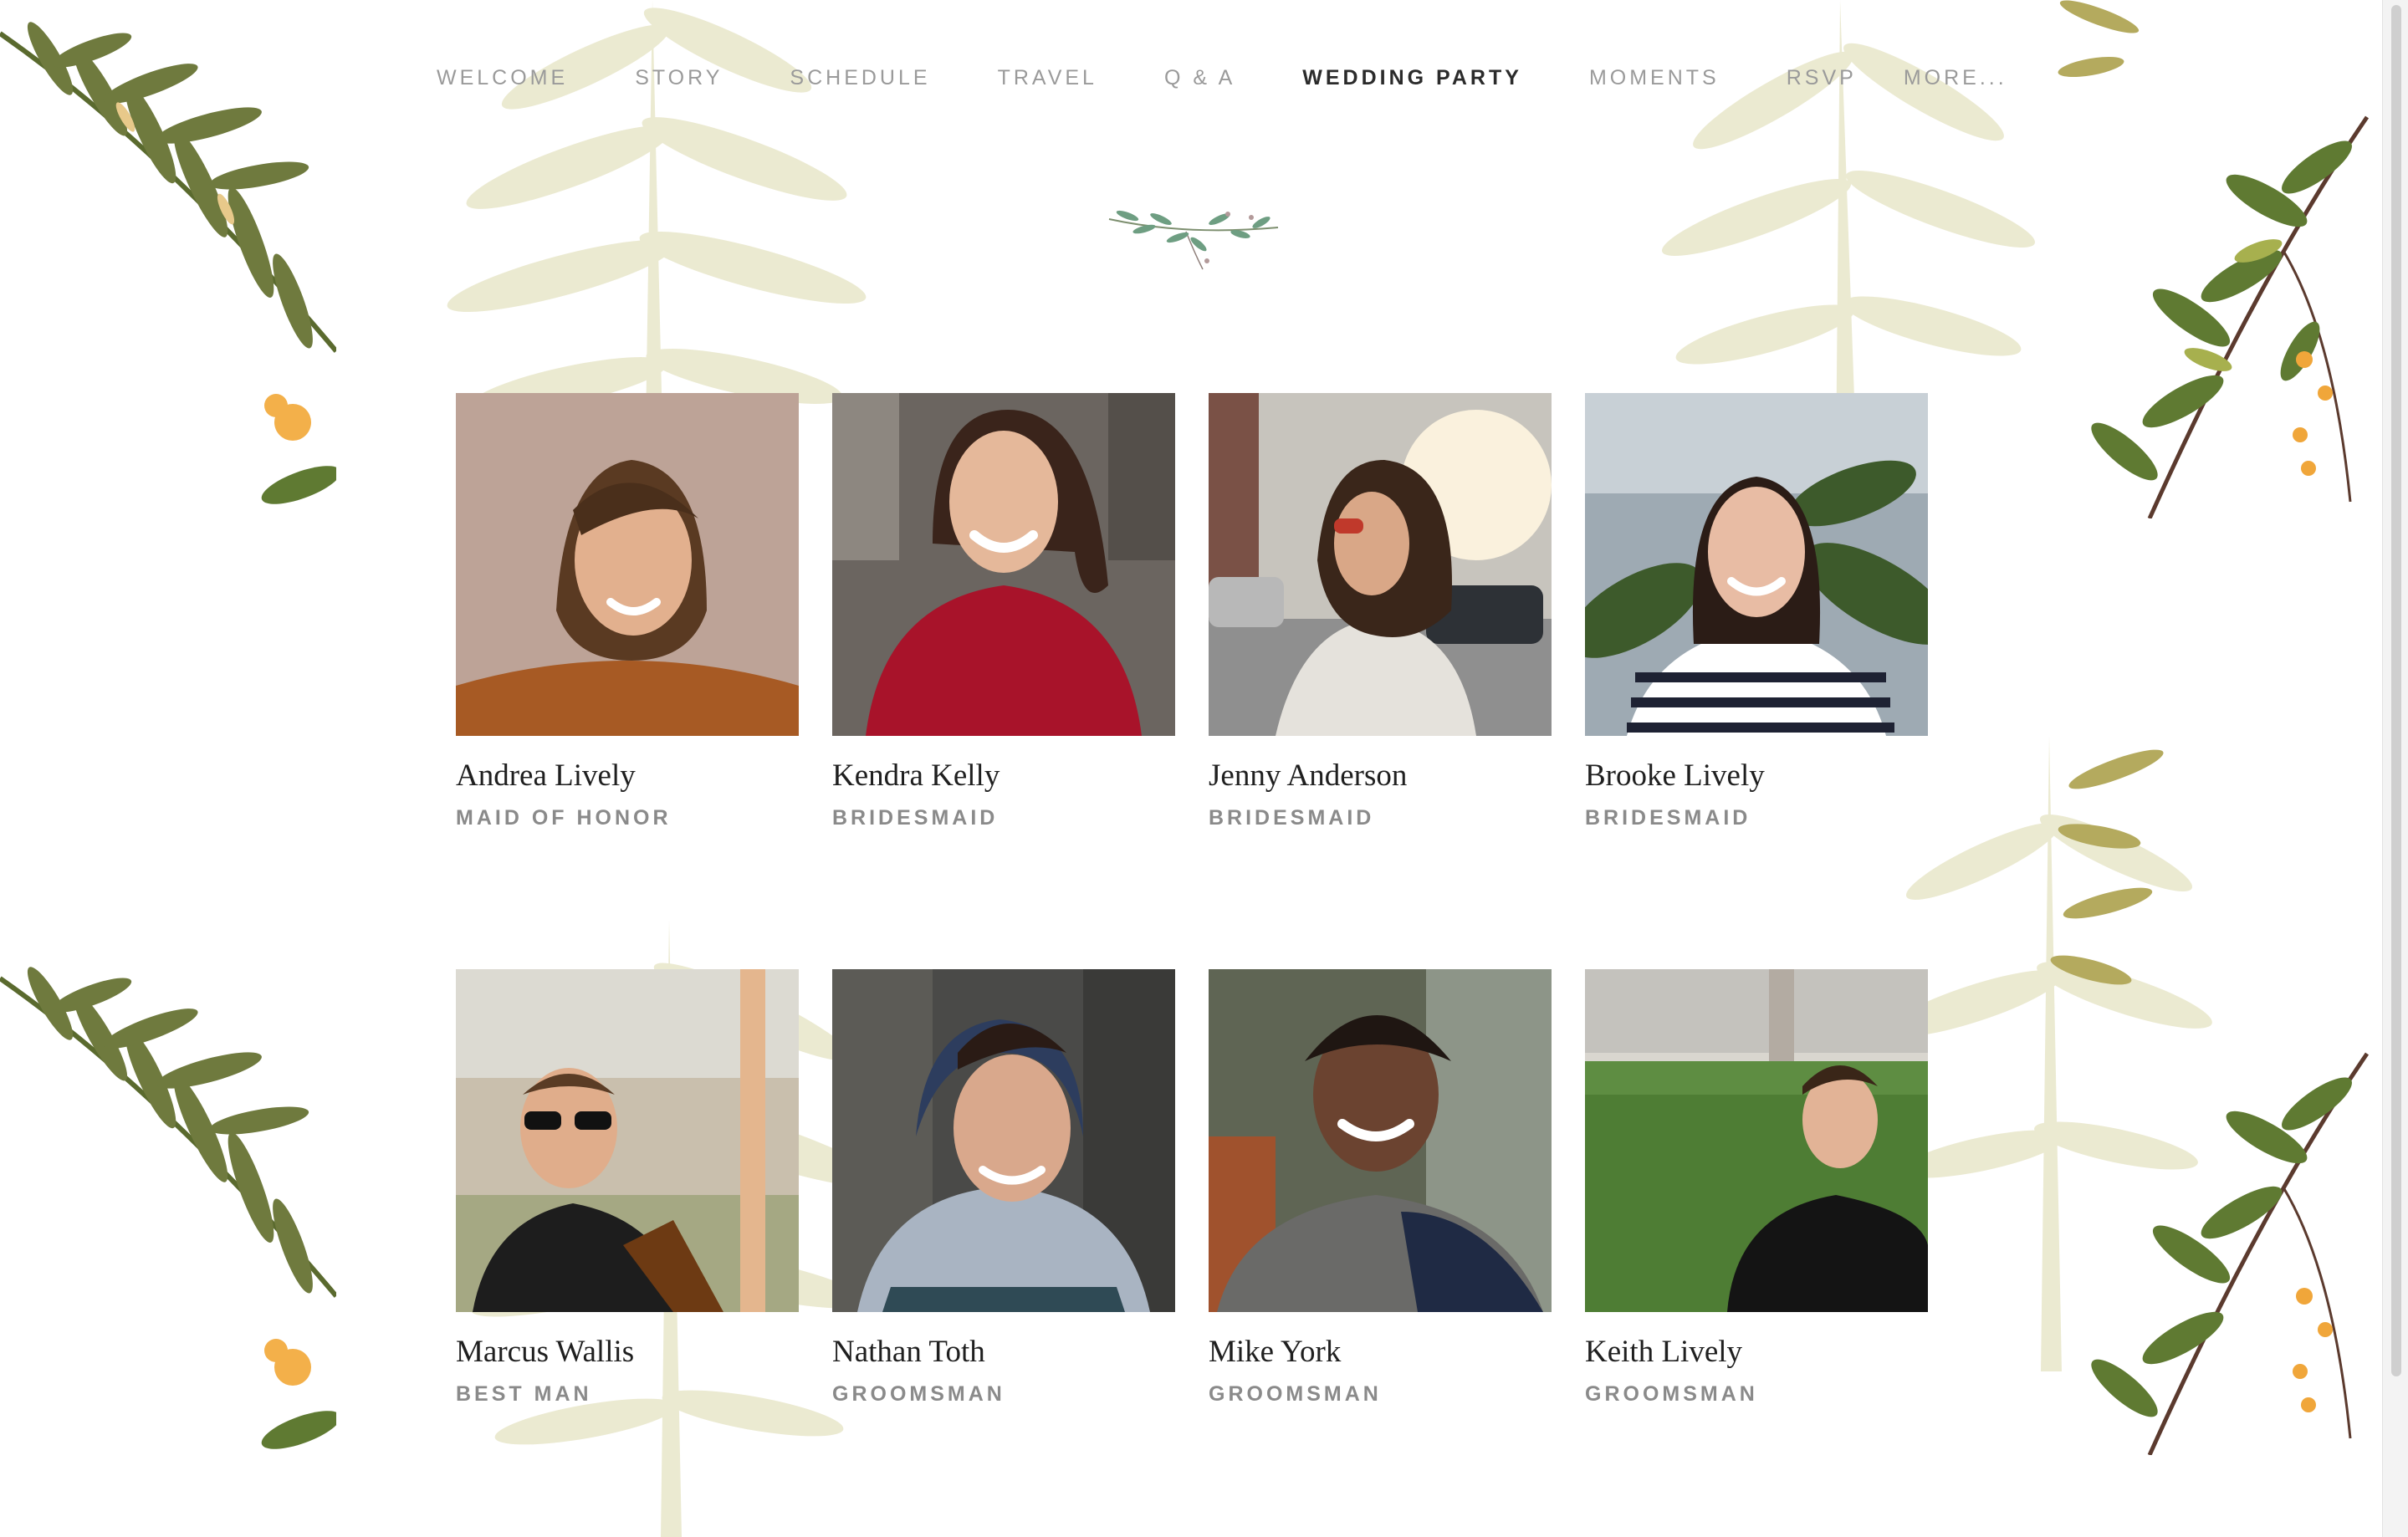 The image size is (2408, 1537). Describe the element at coordinates (1675, 775) in the screenshot. I see `member-name: Brooke Lively` at that location.